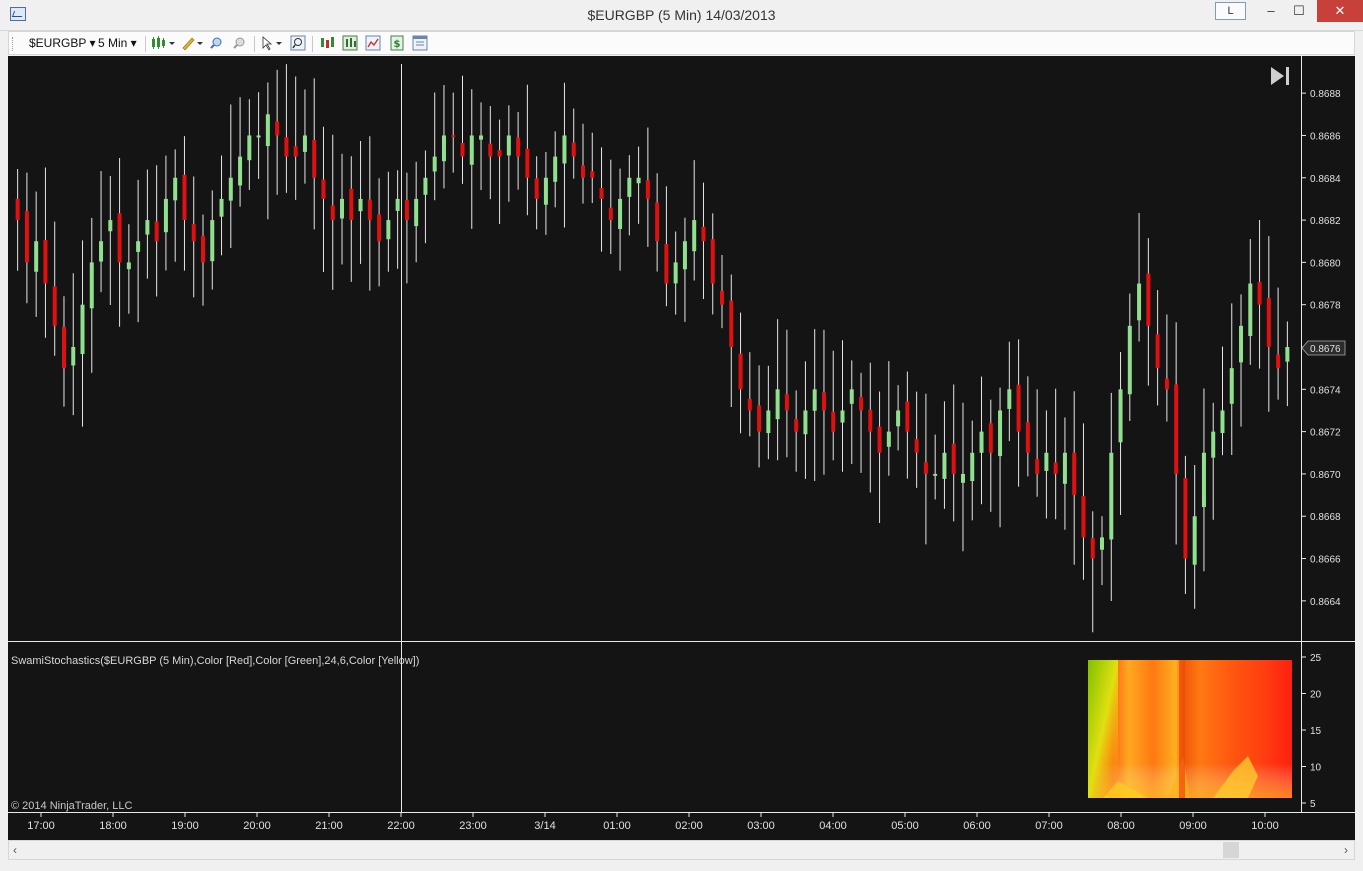 The width and height of the screenshot is (1363, 871). I want to click on x-tick-label: 07:00, so click(1049, 826).